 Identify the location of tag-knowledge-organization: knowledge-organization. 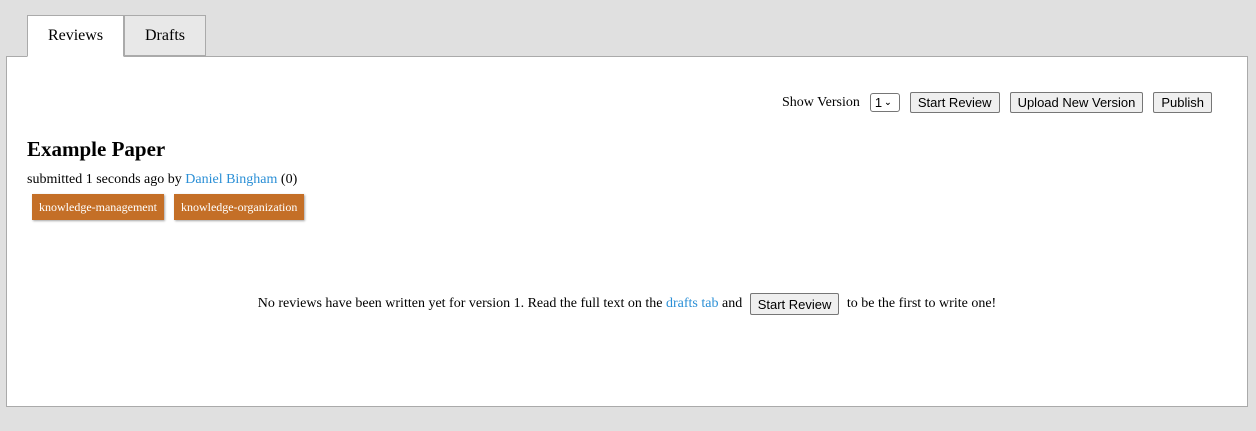
(239, 207).